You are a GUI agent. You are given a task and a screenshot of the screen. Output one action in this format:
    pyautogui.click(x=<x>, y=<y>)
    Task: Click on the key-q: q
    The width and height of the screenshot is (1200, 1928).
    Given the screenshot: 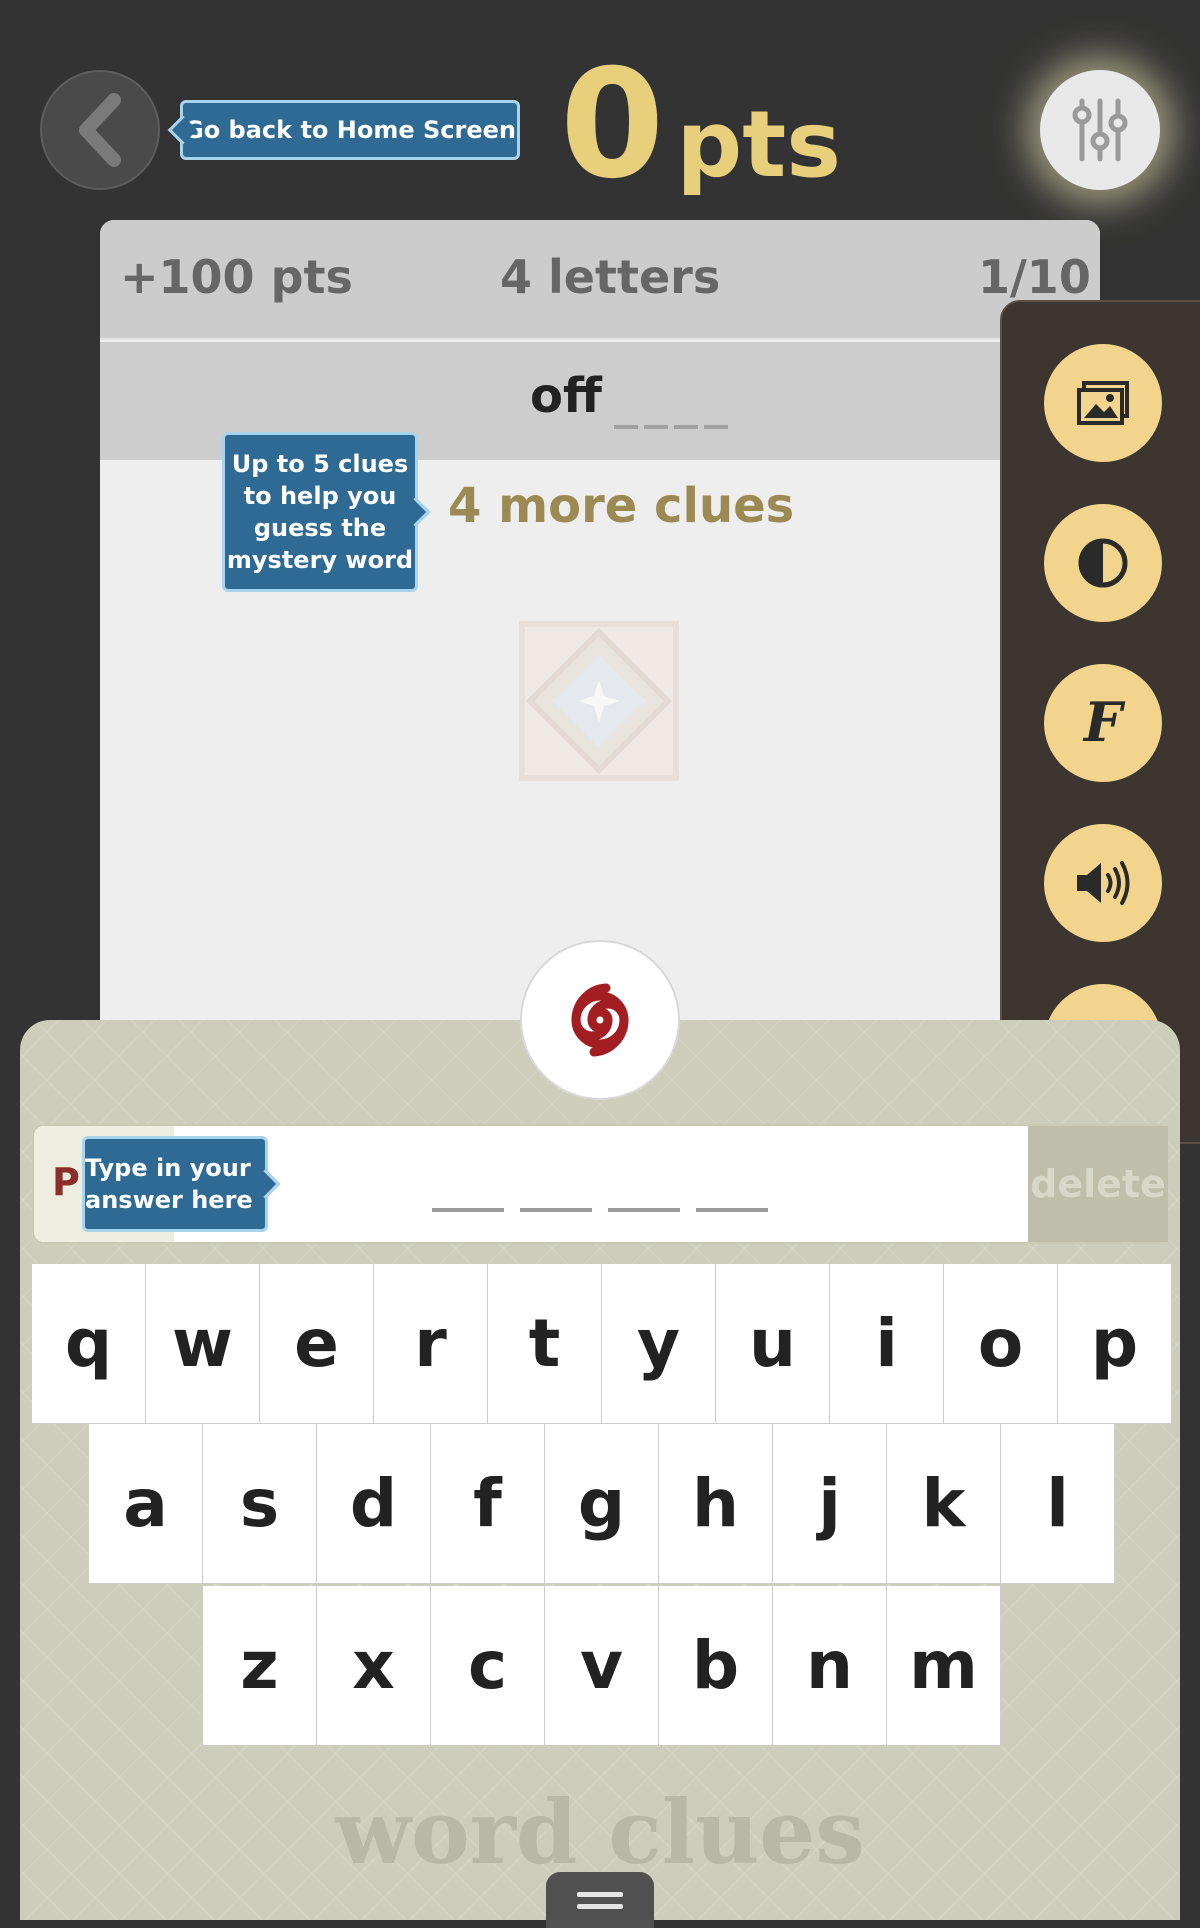 What is the action you would take?
    pyautogui.click(x=89, y=1344)
    